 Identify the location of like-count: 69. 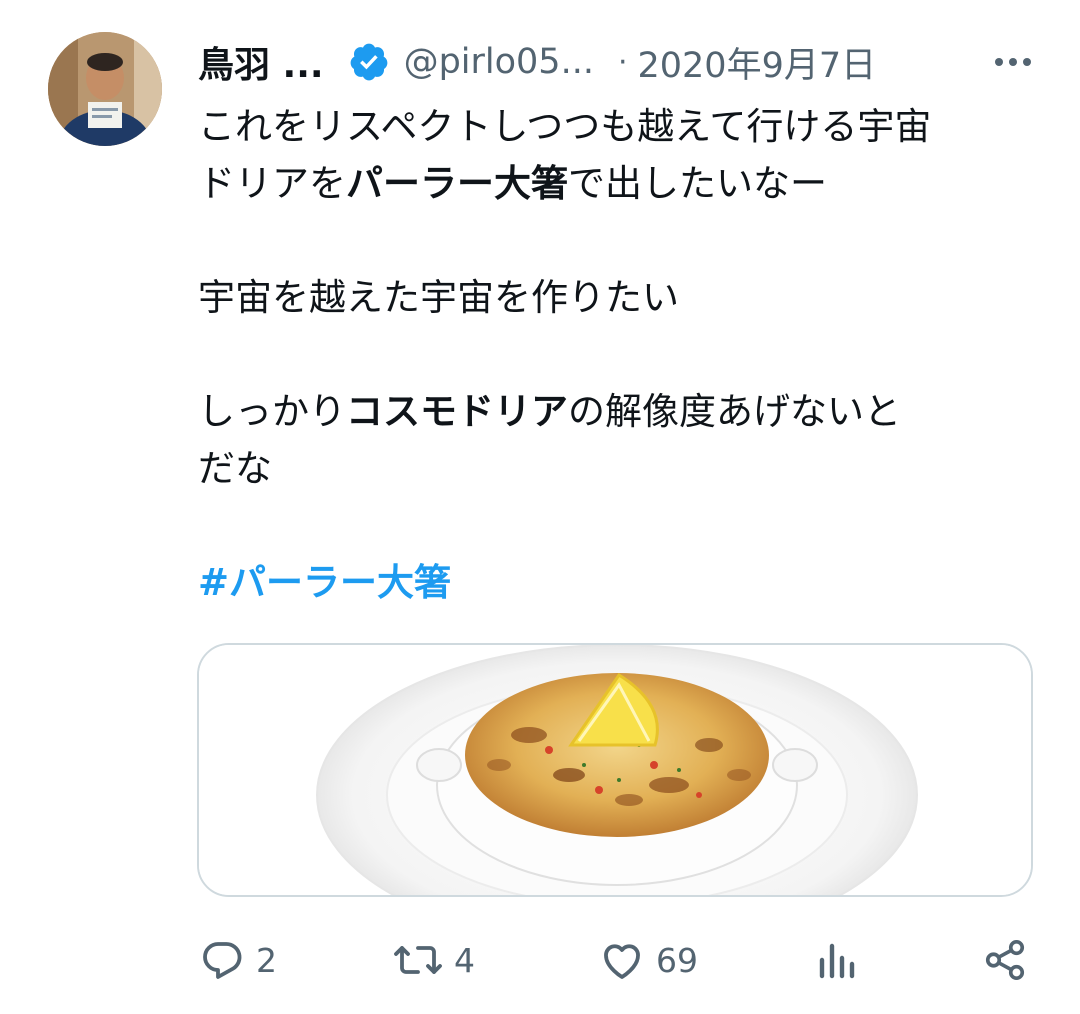
(677, 960).